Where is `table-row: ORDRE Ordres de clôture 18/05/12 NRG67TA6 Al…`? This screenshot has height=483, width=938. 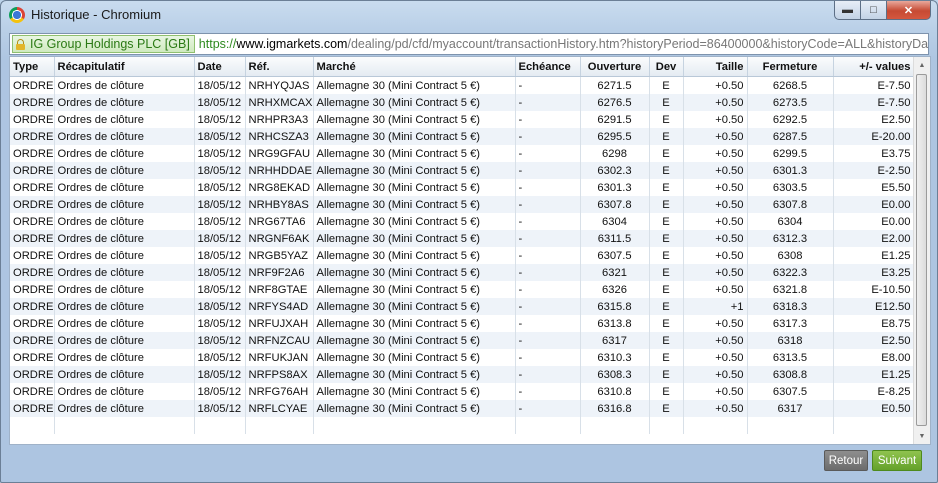
table-row: ORDRE Ordres de clôture 18/05/12 NRG67TA6 Al… is located at coordinates (462, 221).